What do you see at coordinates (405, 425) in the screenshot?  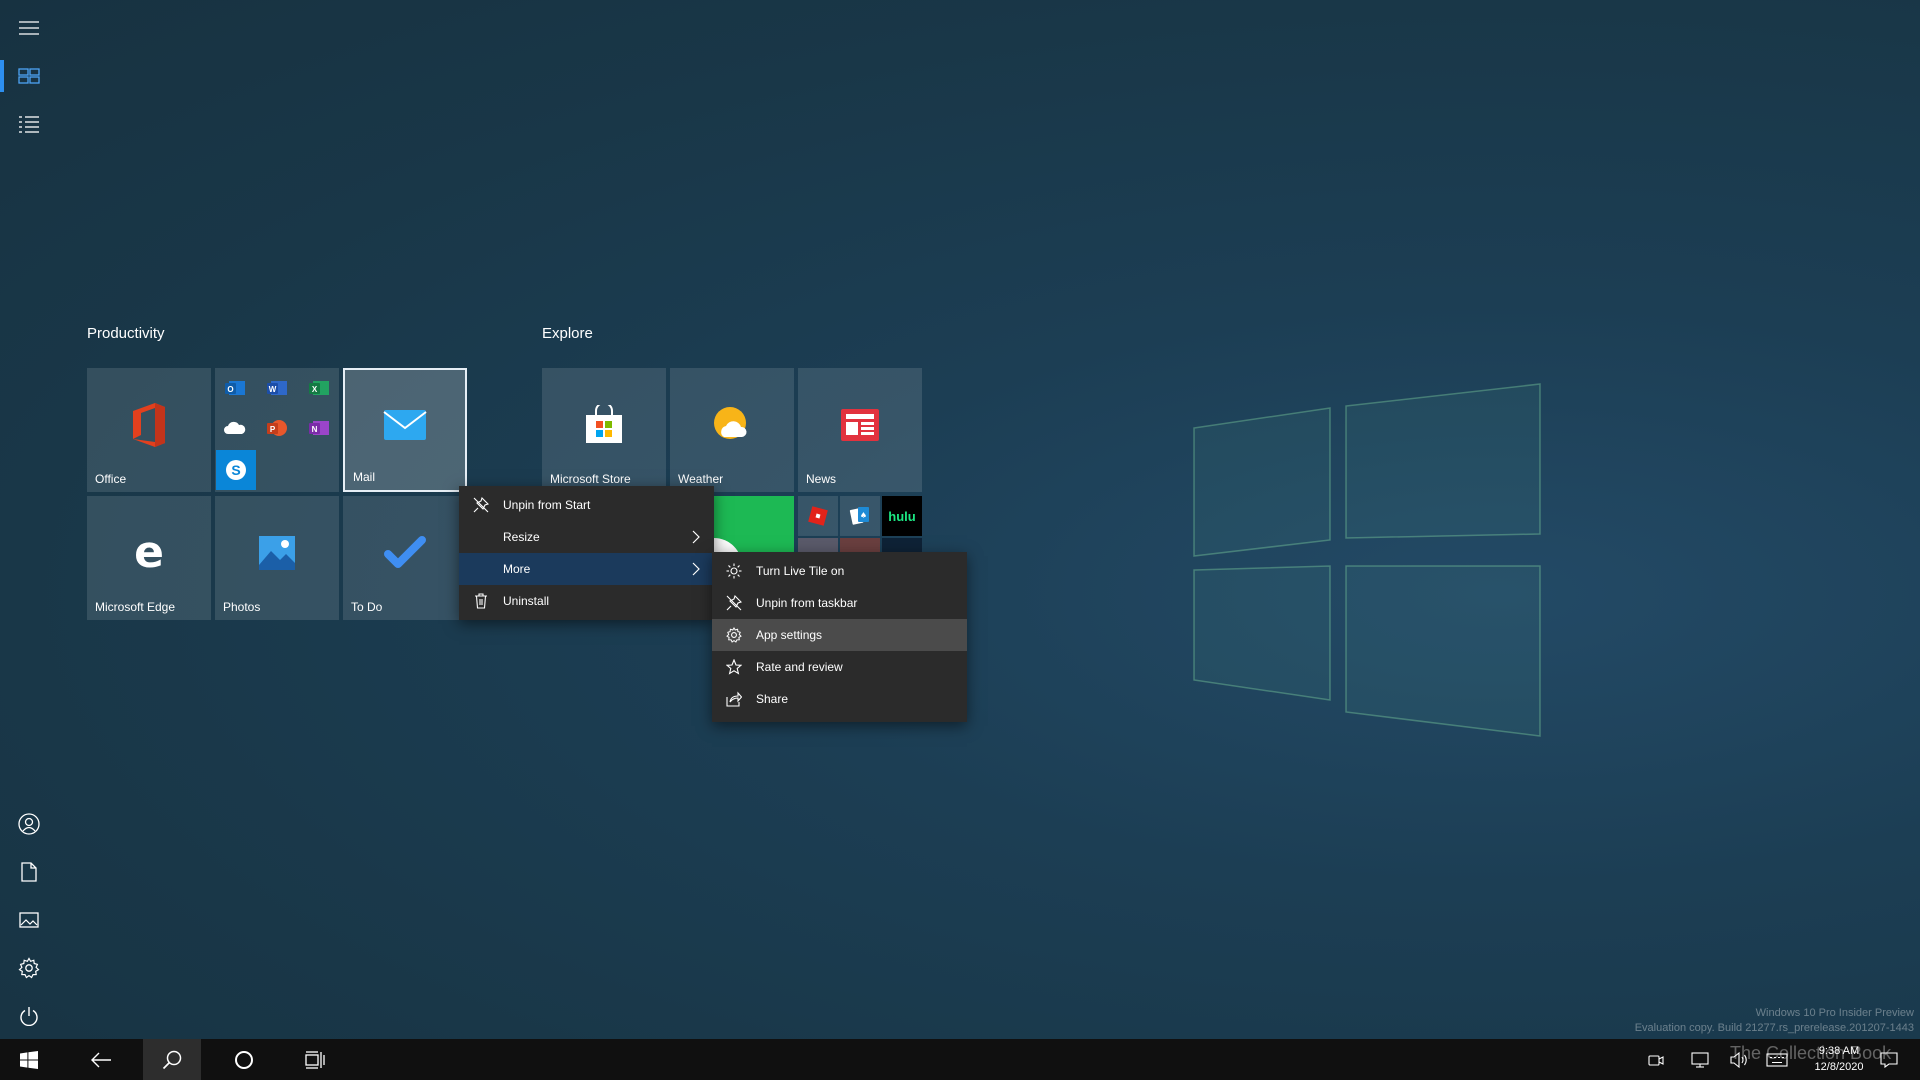 I see `mail-icon` at bounding box center [405, 425].